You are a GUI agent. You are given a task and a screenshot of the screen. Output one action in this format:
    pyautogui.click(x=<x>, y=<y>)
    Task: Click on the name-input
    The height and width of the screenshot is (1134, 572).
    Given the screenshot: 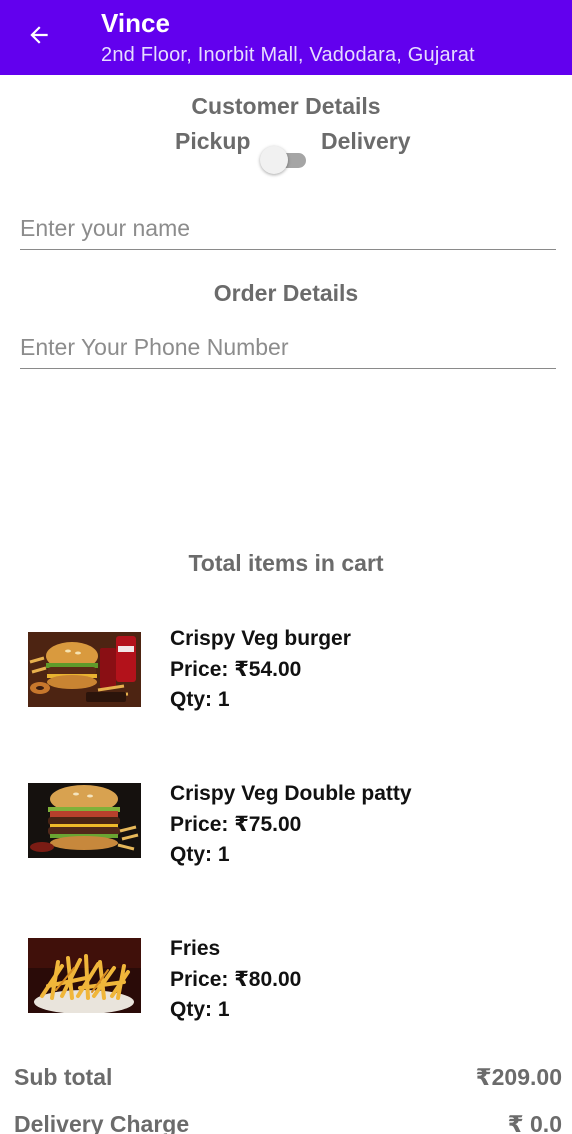 What is the action you would take?
    pyautogui.click(x=288, y=229)
    